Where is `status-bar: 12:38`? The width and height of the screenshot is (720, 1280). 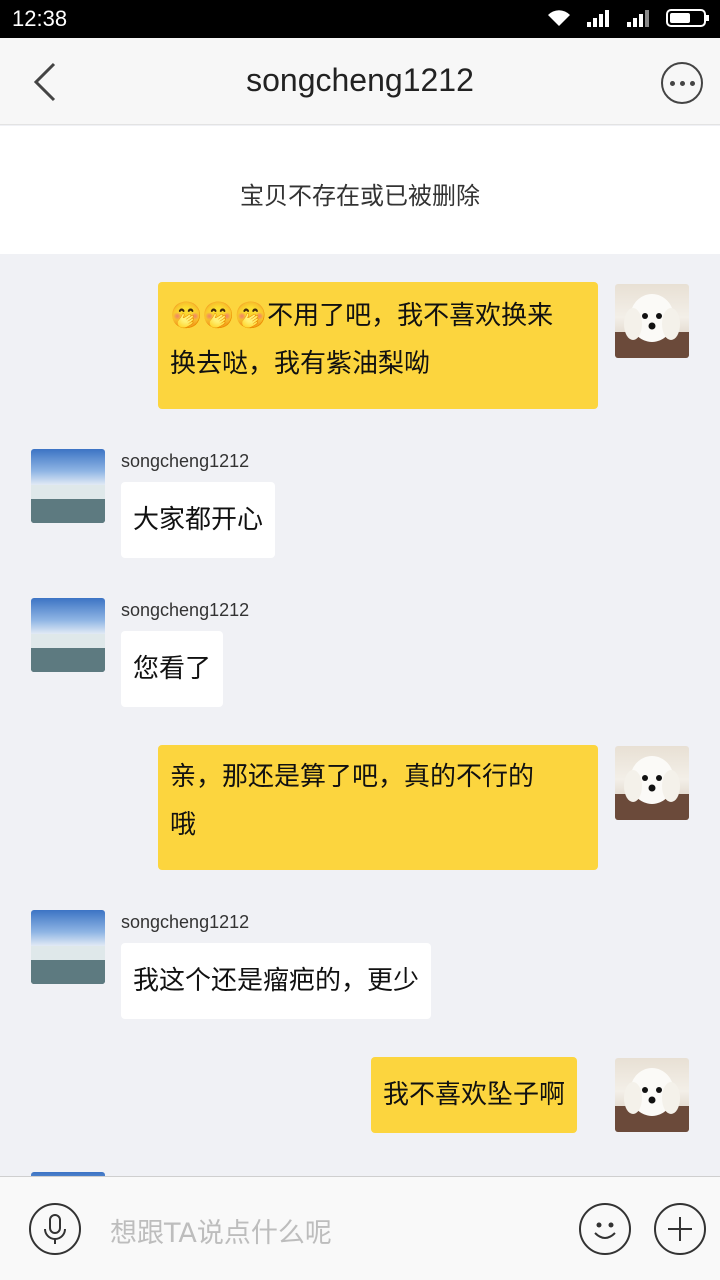
status-bar: 12:38 is located at coordinates (360, 19).